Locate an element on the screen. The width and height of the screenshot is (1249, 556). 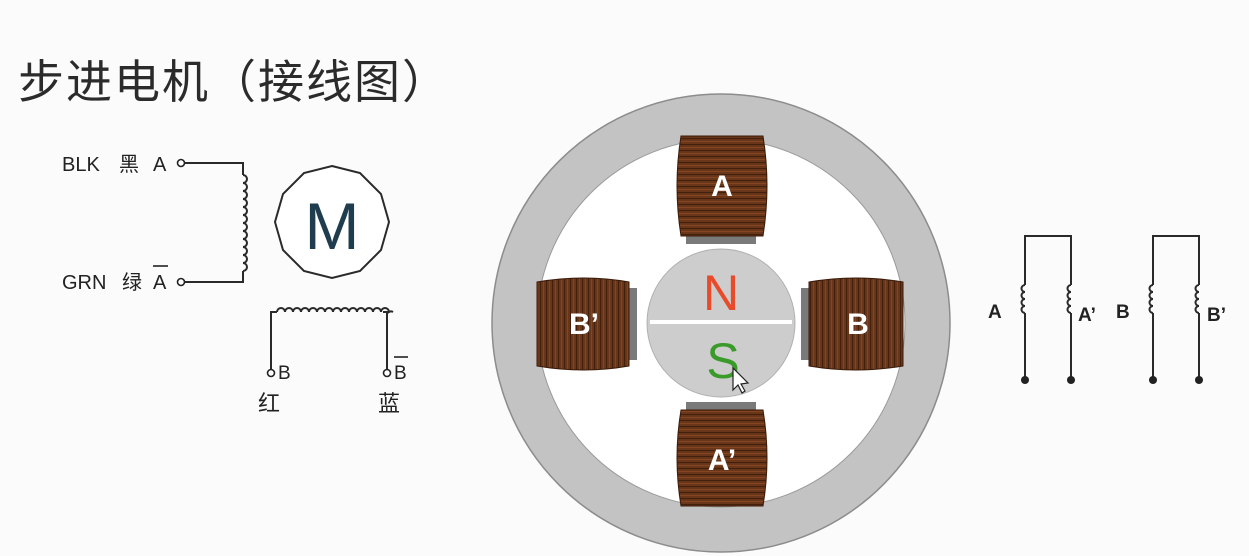
wiring-diagram: BLK 黑 A GRN 绿 A M B 红 B 蓝 is located at coordinates (235, 284).